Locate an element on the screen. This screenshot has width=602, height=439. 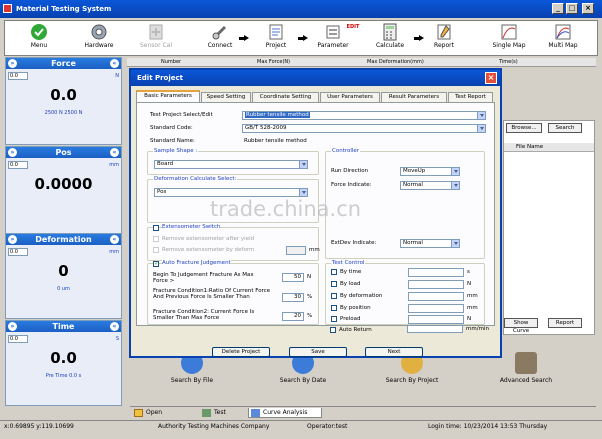
minimize-button: _ is located at coordinates (558, 8).